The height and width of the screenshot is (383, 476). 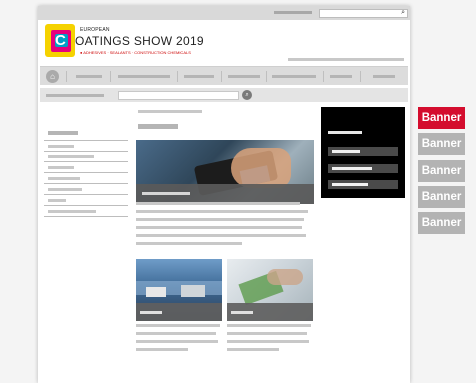 I want to click on search-label-placeholder, so click(x=75, y=95).